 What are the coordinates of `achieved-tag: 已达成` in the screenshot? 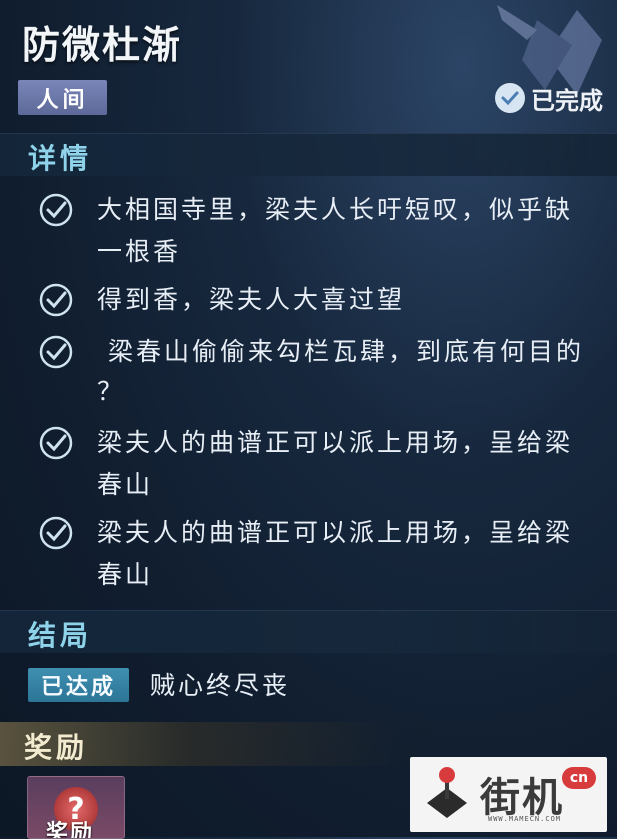 It's located at (78, 685).